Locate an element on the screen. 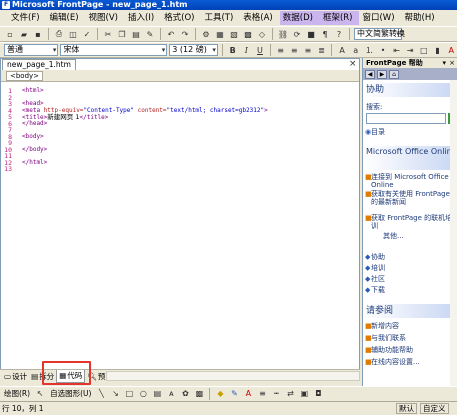 The width and height of the screenshot is (457, 415). insert-picture-icon: ▩ is located at coordinates (248, 34).